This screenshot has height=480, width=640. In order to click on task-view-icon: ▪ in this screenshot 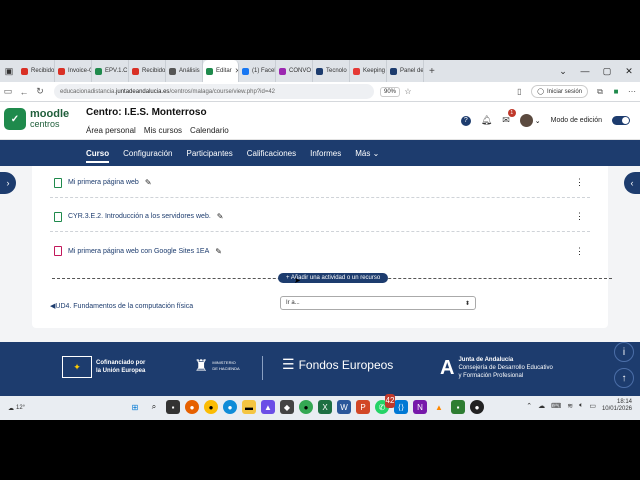, I will do `click(173, 407)`.